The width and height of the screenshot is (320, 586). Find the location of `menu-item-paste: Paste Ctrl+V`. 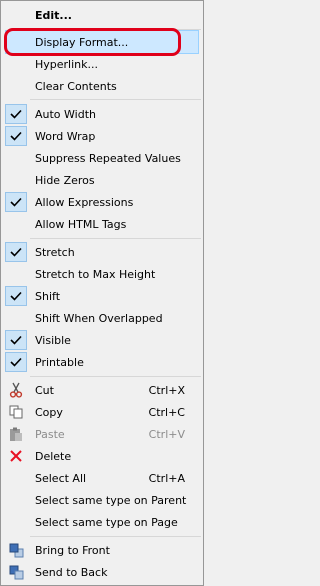

menu-item-paste: Paste Ctrl+V is located at coordinates (102, 434).